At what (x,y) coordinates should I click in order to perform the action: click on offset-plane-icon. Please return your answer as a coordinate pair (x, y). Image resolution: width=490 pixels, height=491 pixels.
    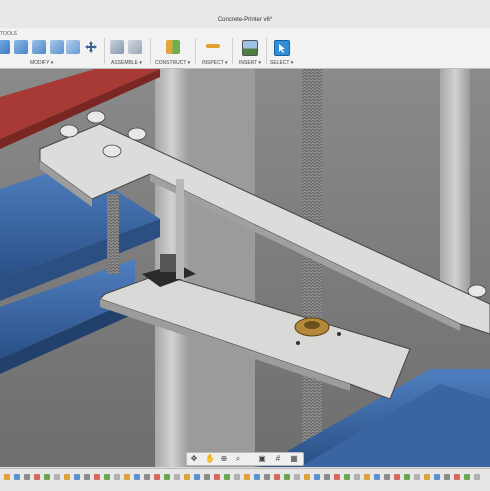
    Looking at the image, I should click on (173, 47).